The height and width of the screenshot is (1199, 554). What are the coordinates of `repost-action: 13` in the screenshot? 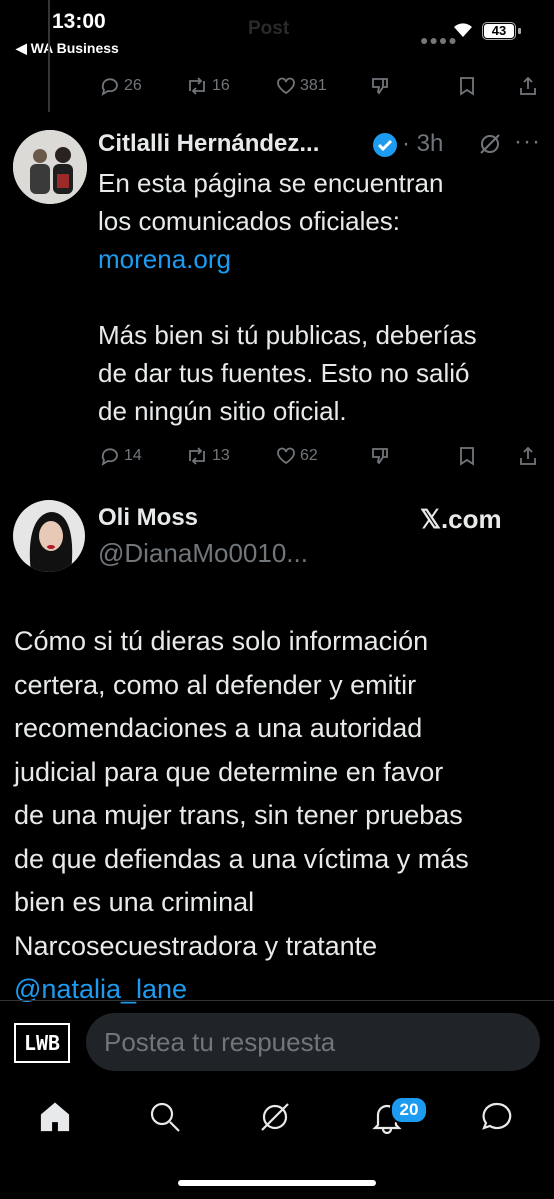 It's located at (208, 456).